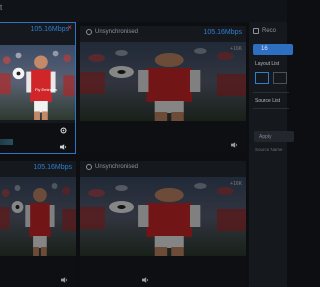 The image size is (320, 287). I want to click on video-frame, so click(38, 216).